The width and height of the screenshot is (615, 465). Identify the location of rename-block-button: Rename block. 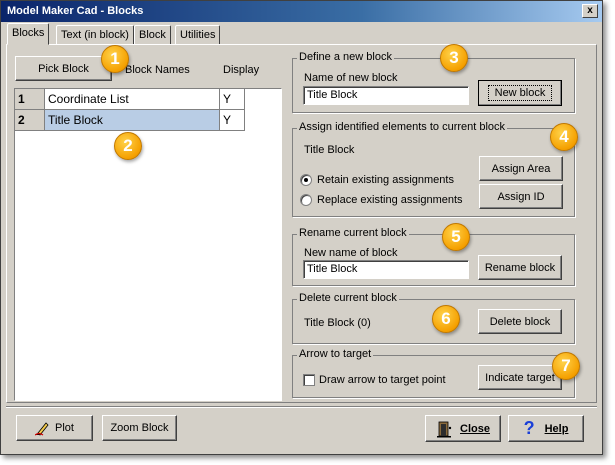
(520, 267).